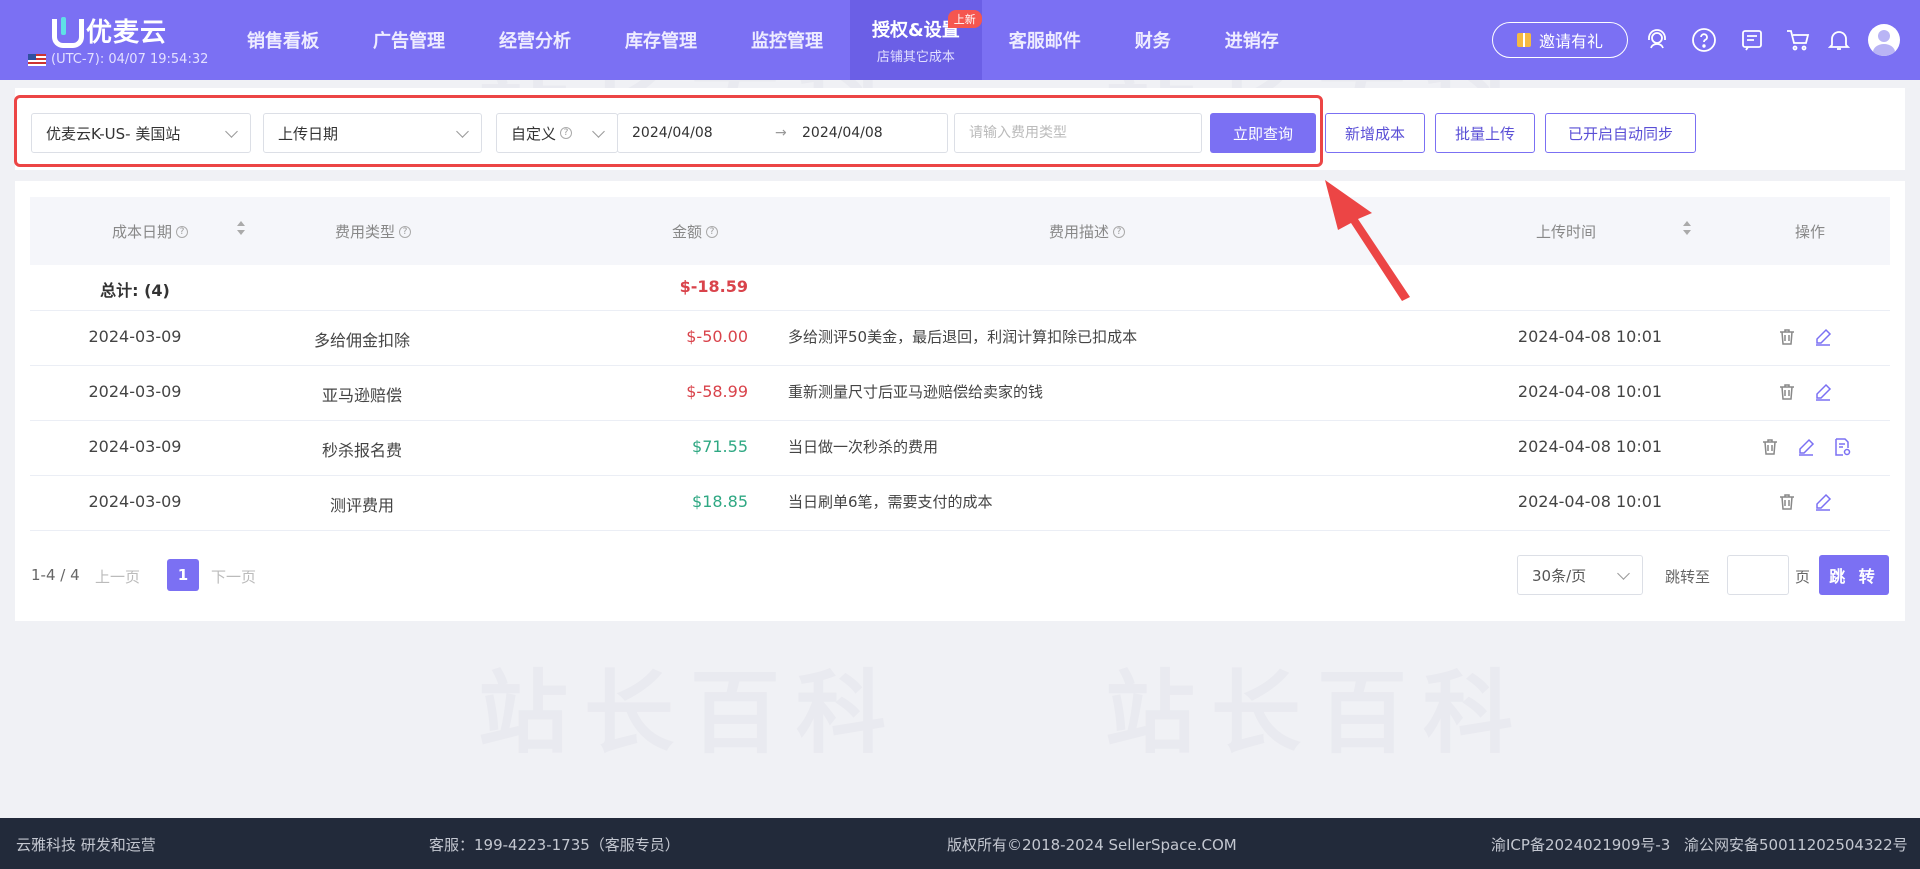  Describe the element at coordinates (1559, 575) in the screenshot. I see `page-size-value: 30条/页` at that location.